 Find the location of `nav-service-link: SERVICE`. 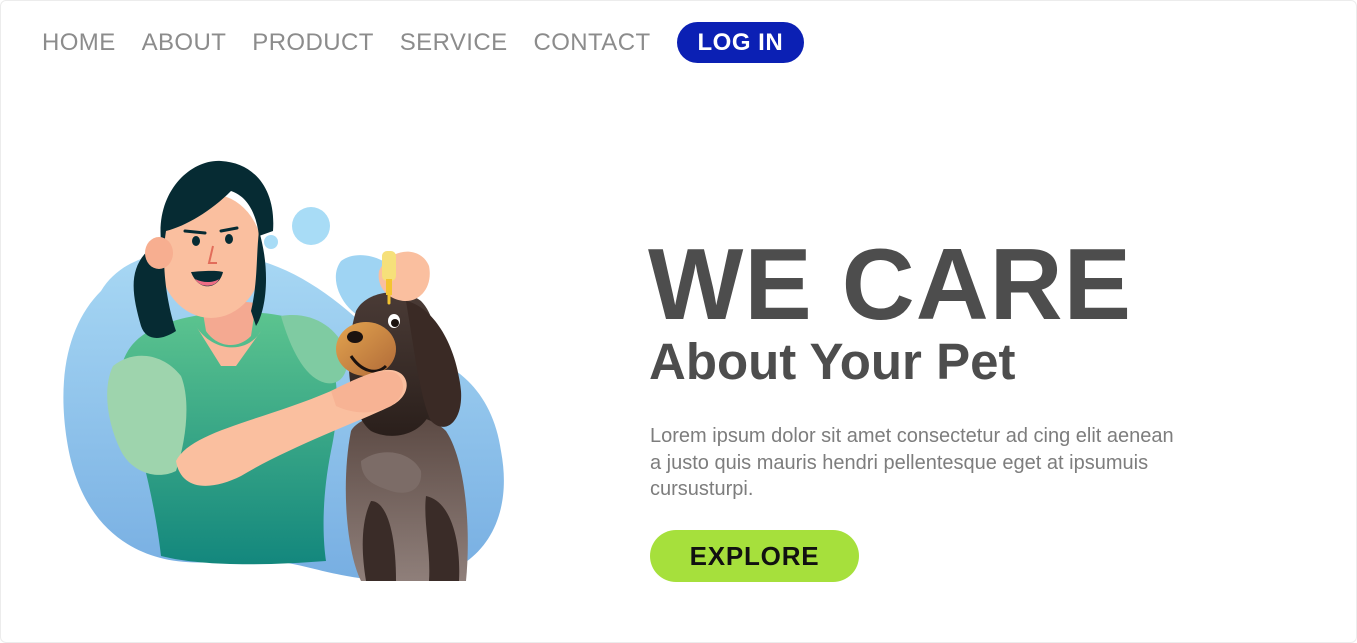

nav-service-link: SERVICE is located at coordinates (454, 42).